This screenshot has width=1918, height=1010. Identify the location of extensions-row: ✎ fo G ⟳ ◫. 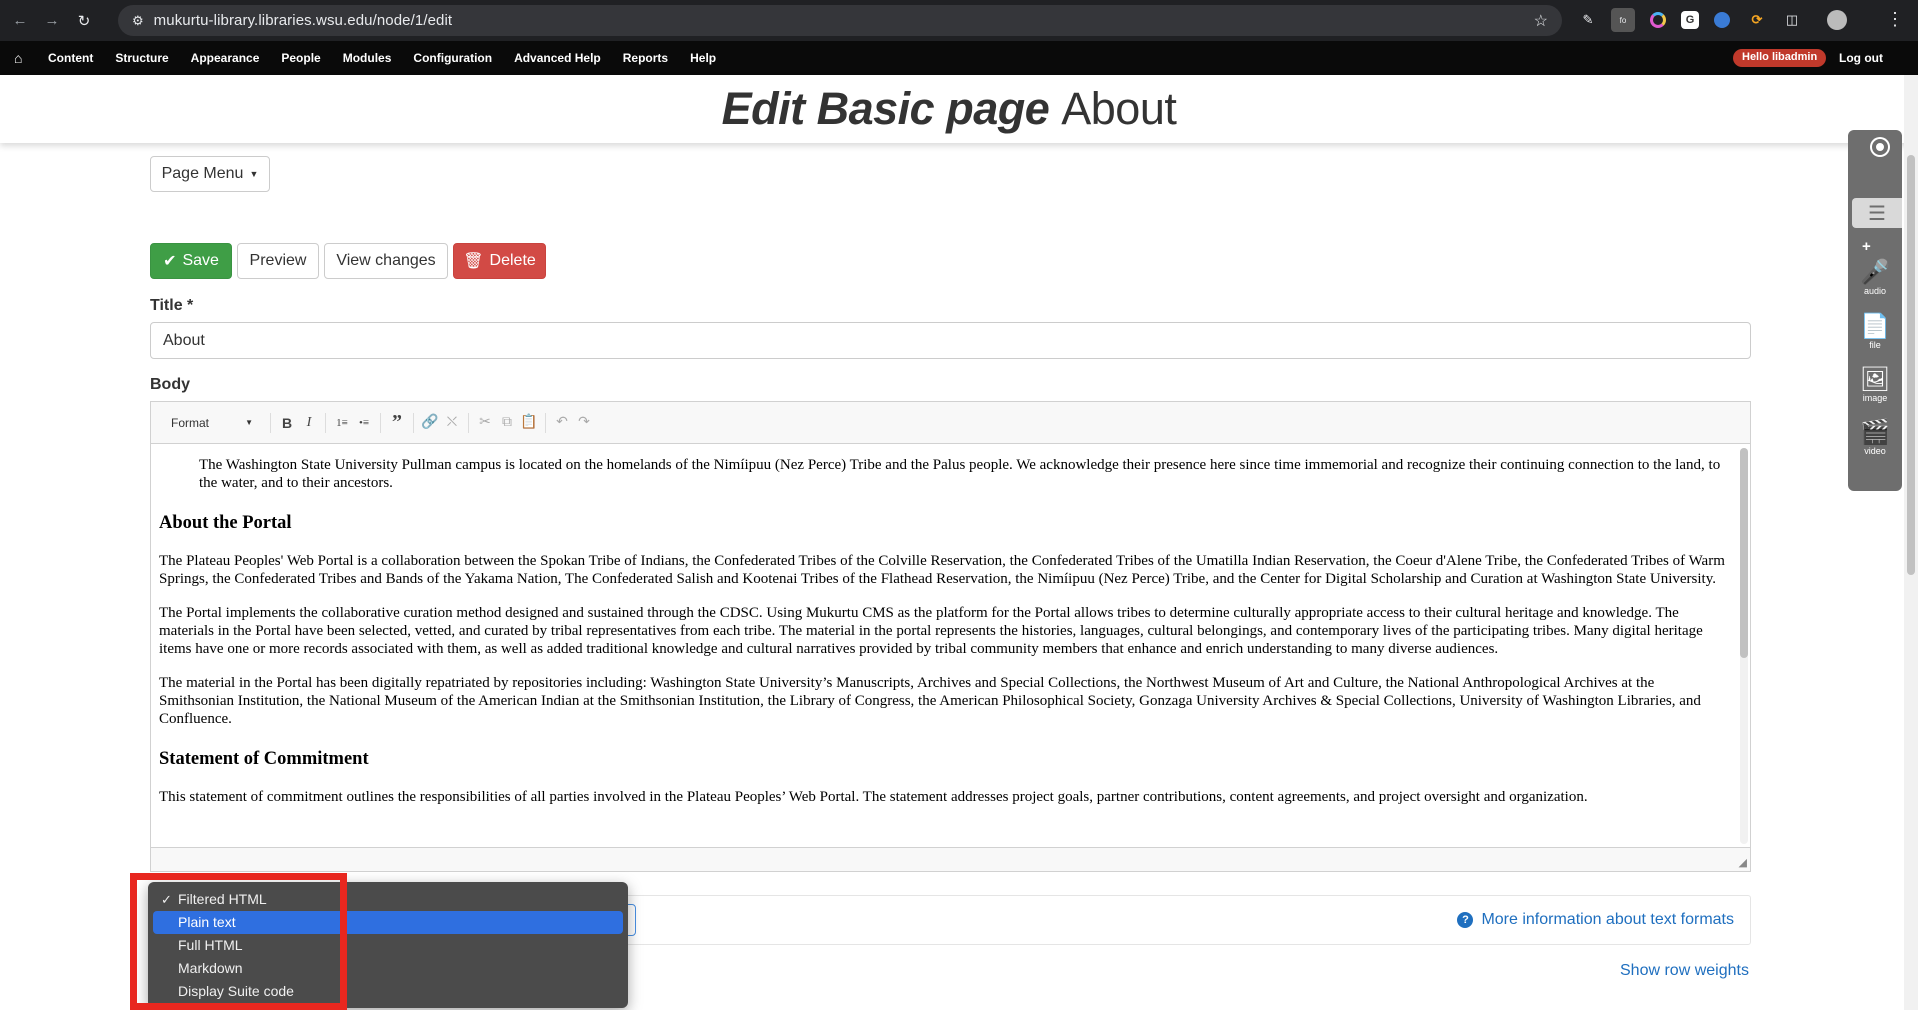
(1712, 20).